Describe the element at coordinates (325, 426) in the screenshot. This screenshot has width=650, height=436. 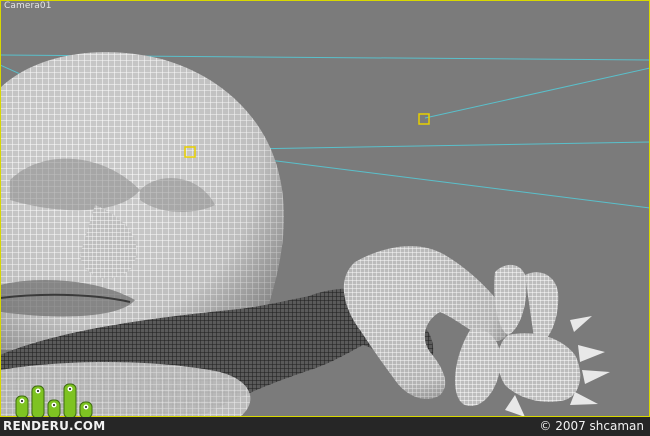
I see `footer-bar: RENDERU.COM © 2007 shcaman` at that location.